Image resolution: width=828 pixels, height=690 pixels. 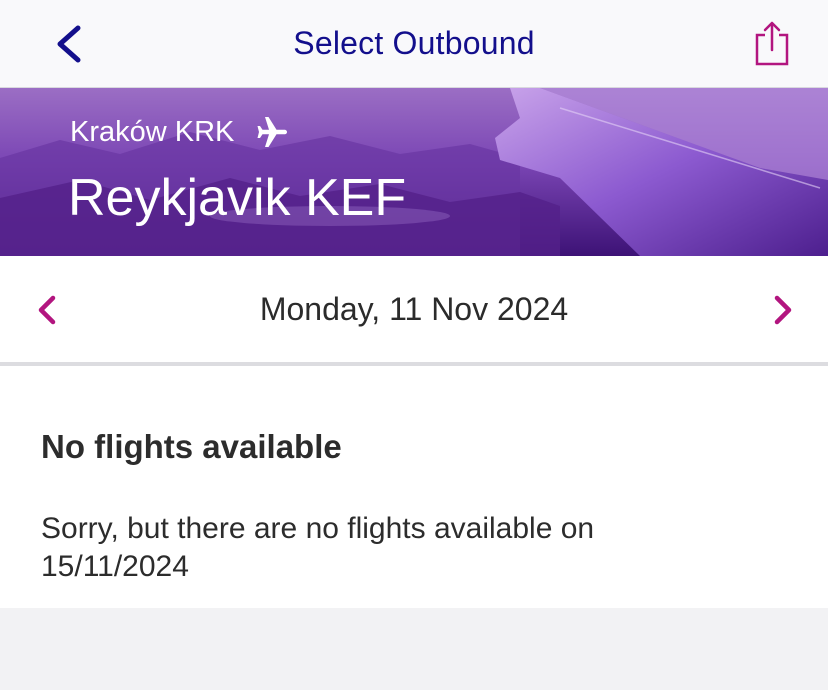 I want to click on selected-date: Monday, 11 Nov 2024, so click(x=414, y=309).